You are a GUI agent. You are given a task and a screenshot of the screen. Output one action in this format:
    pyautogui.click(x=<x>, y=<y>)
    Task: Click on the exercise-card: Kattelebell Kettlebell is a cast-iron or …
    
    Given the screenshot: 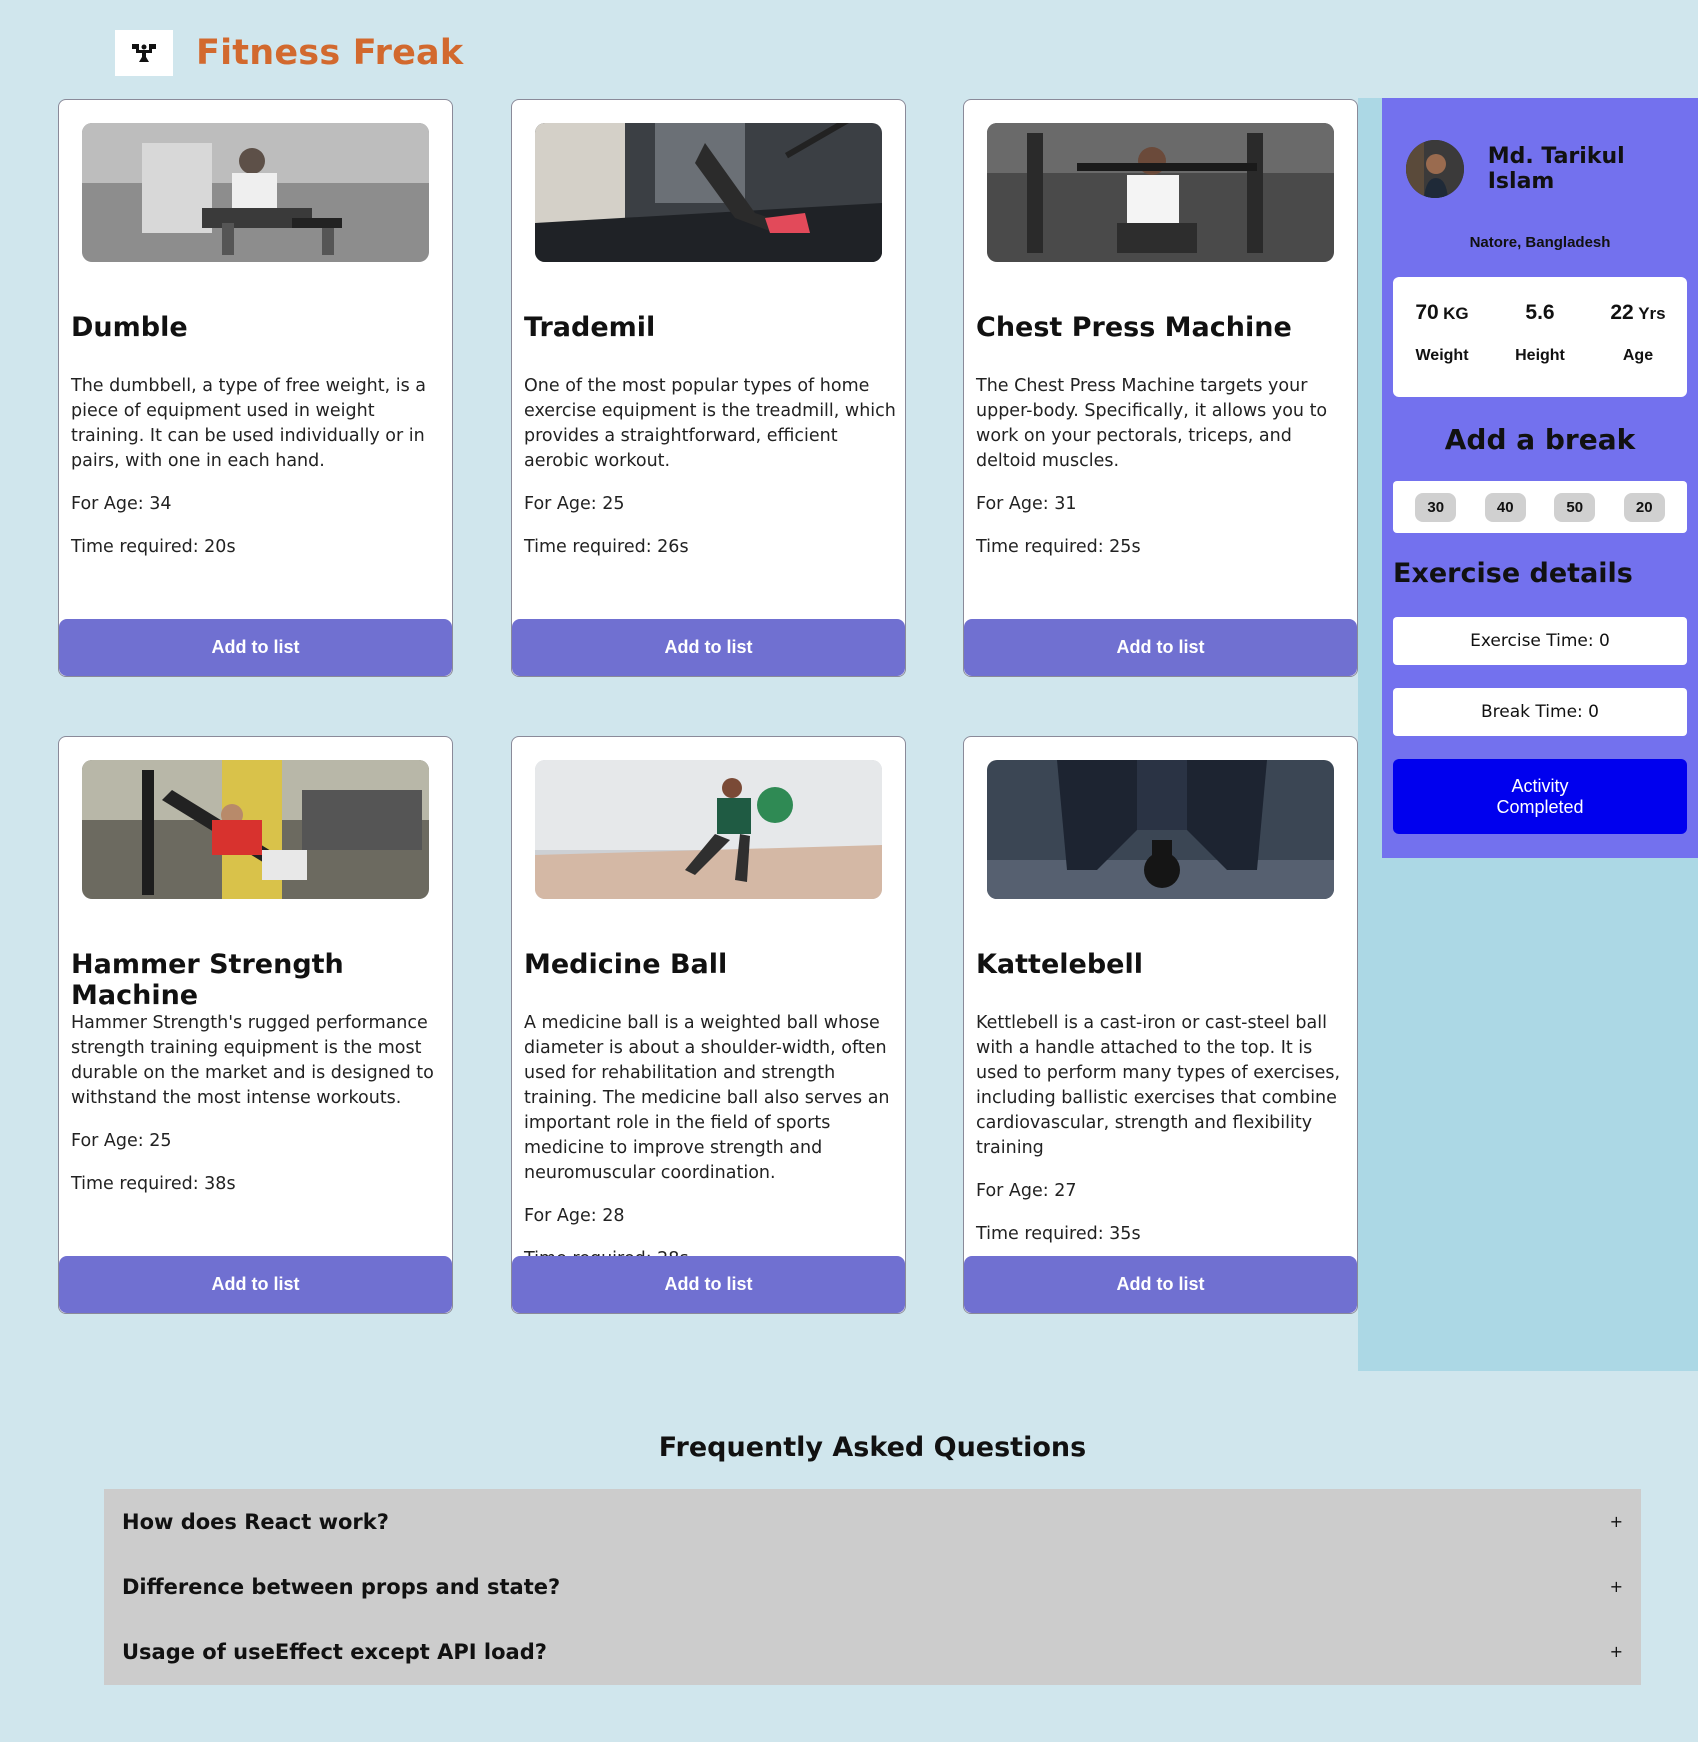 What is the action you would take?
    pyautogui.click(x=1160, y=1025)
    